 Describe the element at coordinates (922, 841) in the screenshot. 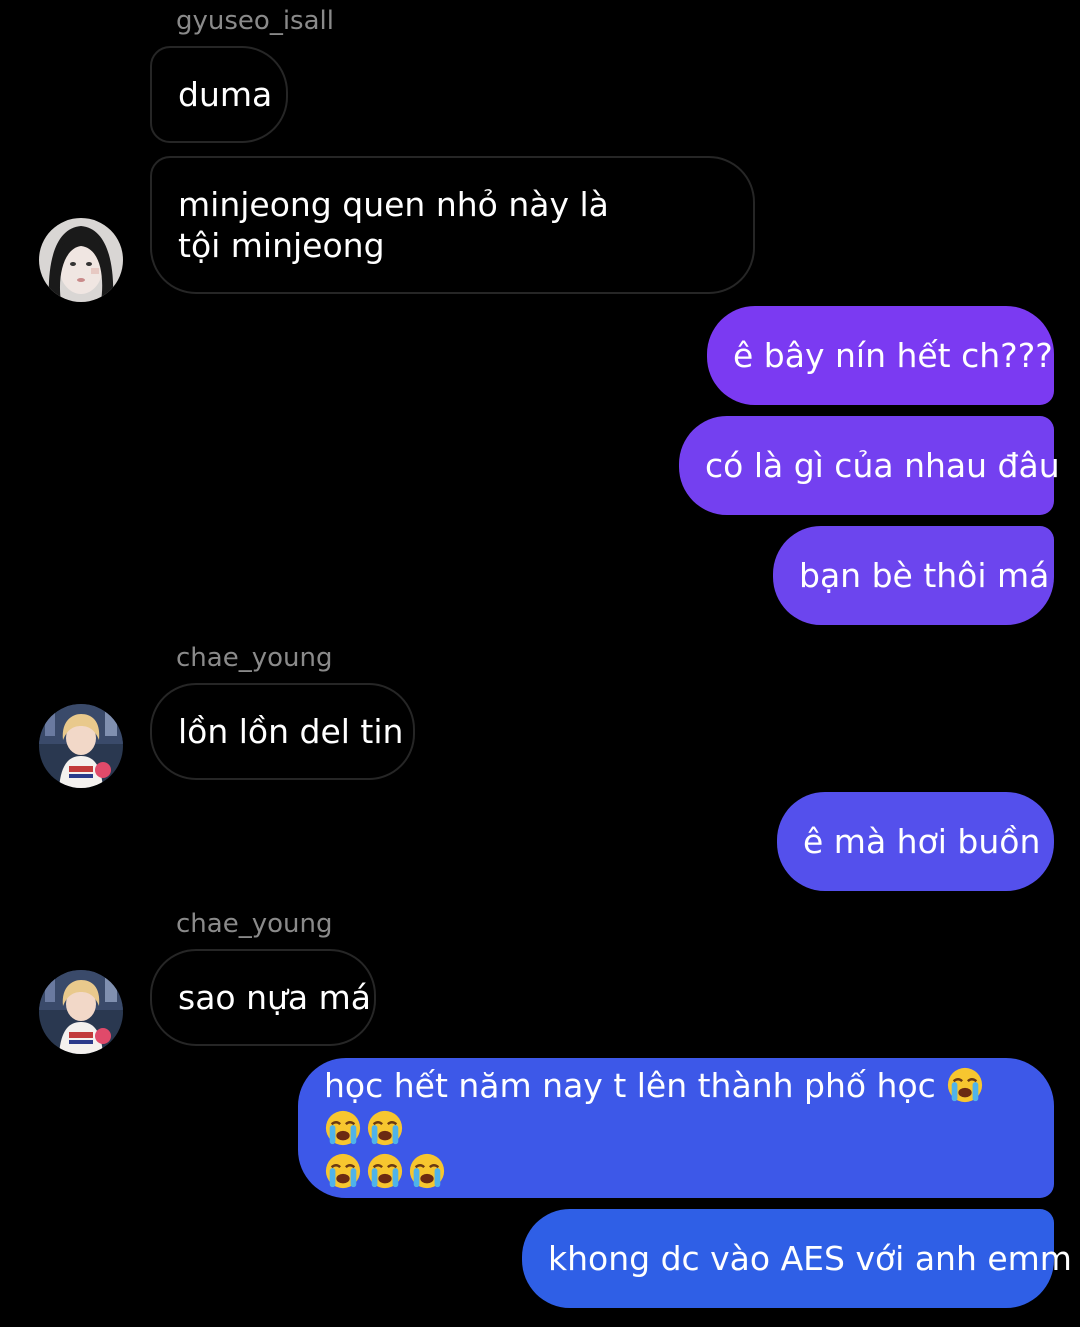

I see `message-text: ê mà hơi buồn` at that location.